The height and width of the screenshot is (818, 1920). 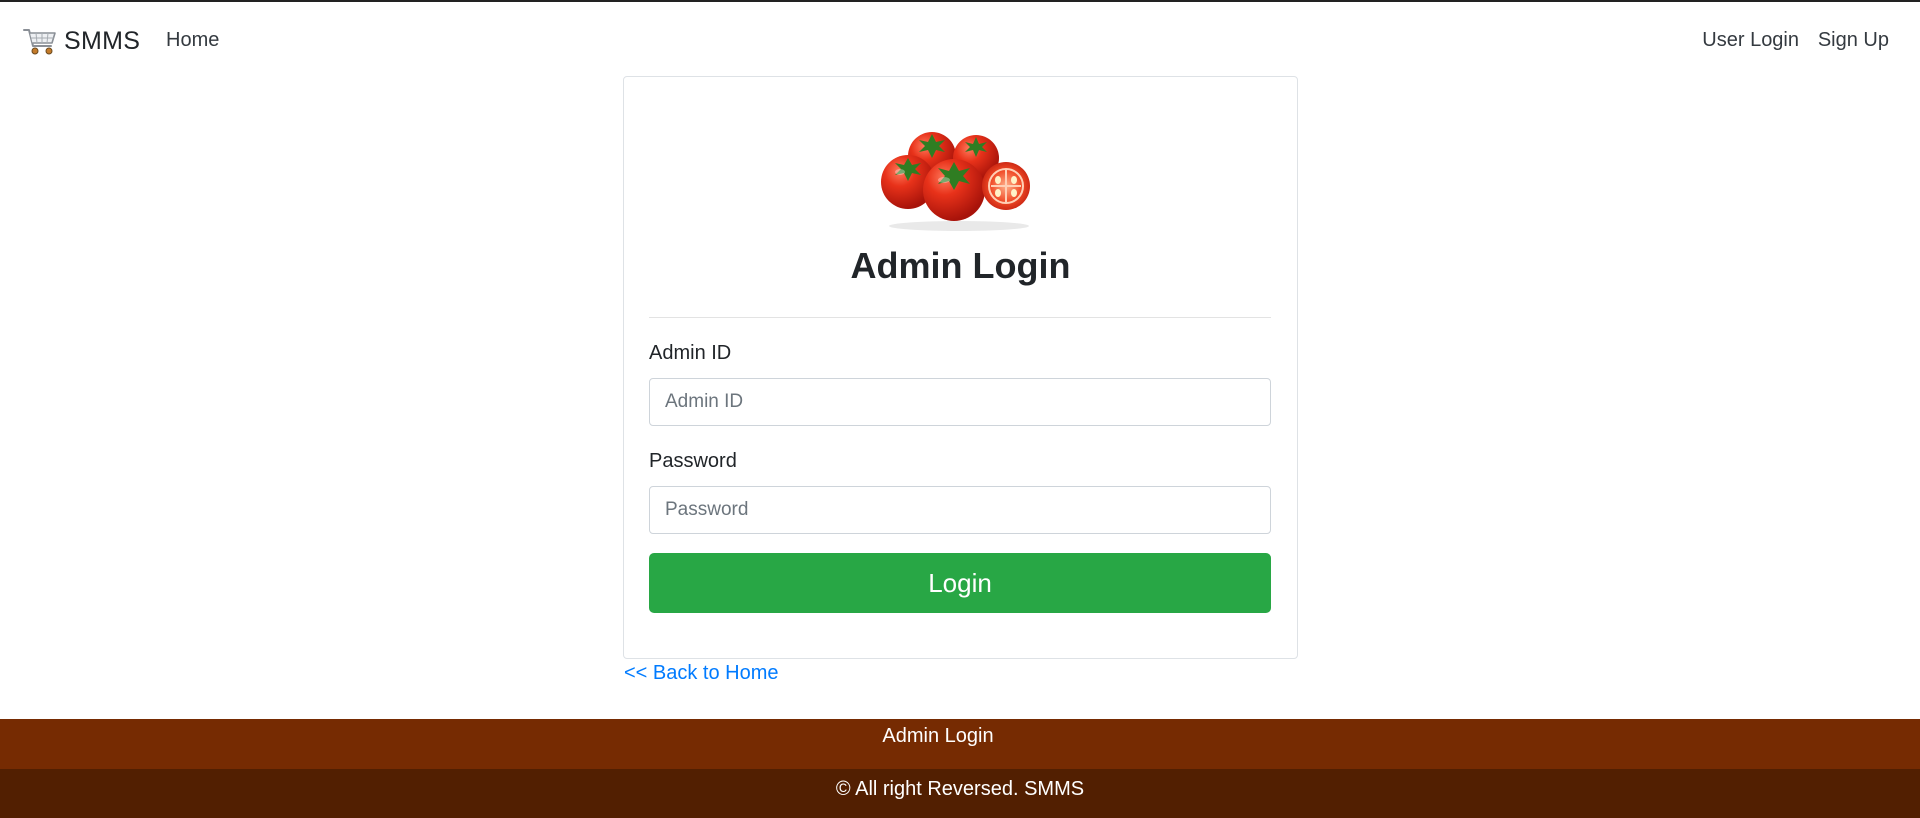 I want to click on footer-page-name: Admin Login, so click(x=938, y=736).